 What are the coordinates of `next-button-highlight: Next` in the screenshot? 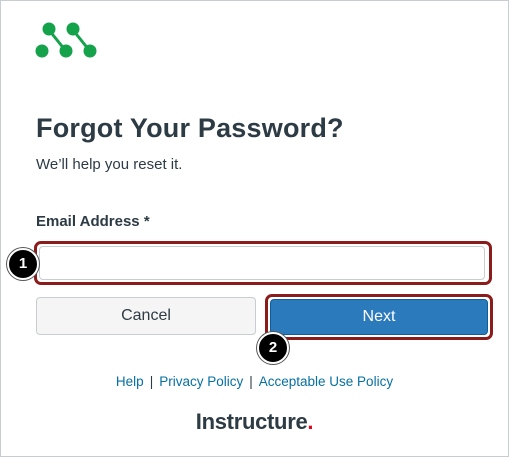 It's located at (379, 317).